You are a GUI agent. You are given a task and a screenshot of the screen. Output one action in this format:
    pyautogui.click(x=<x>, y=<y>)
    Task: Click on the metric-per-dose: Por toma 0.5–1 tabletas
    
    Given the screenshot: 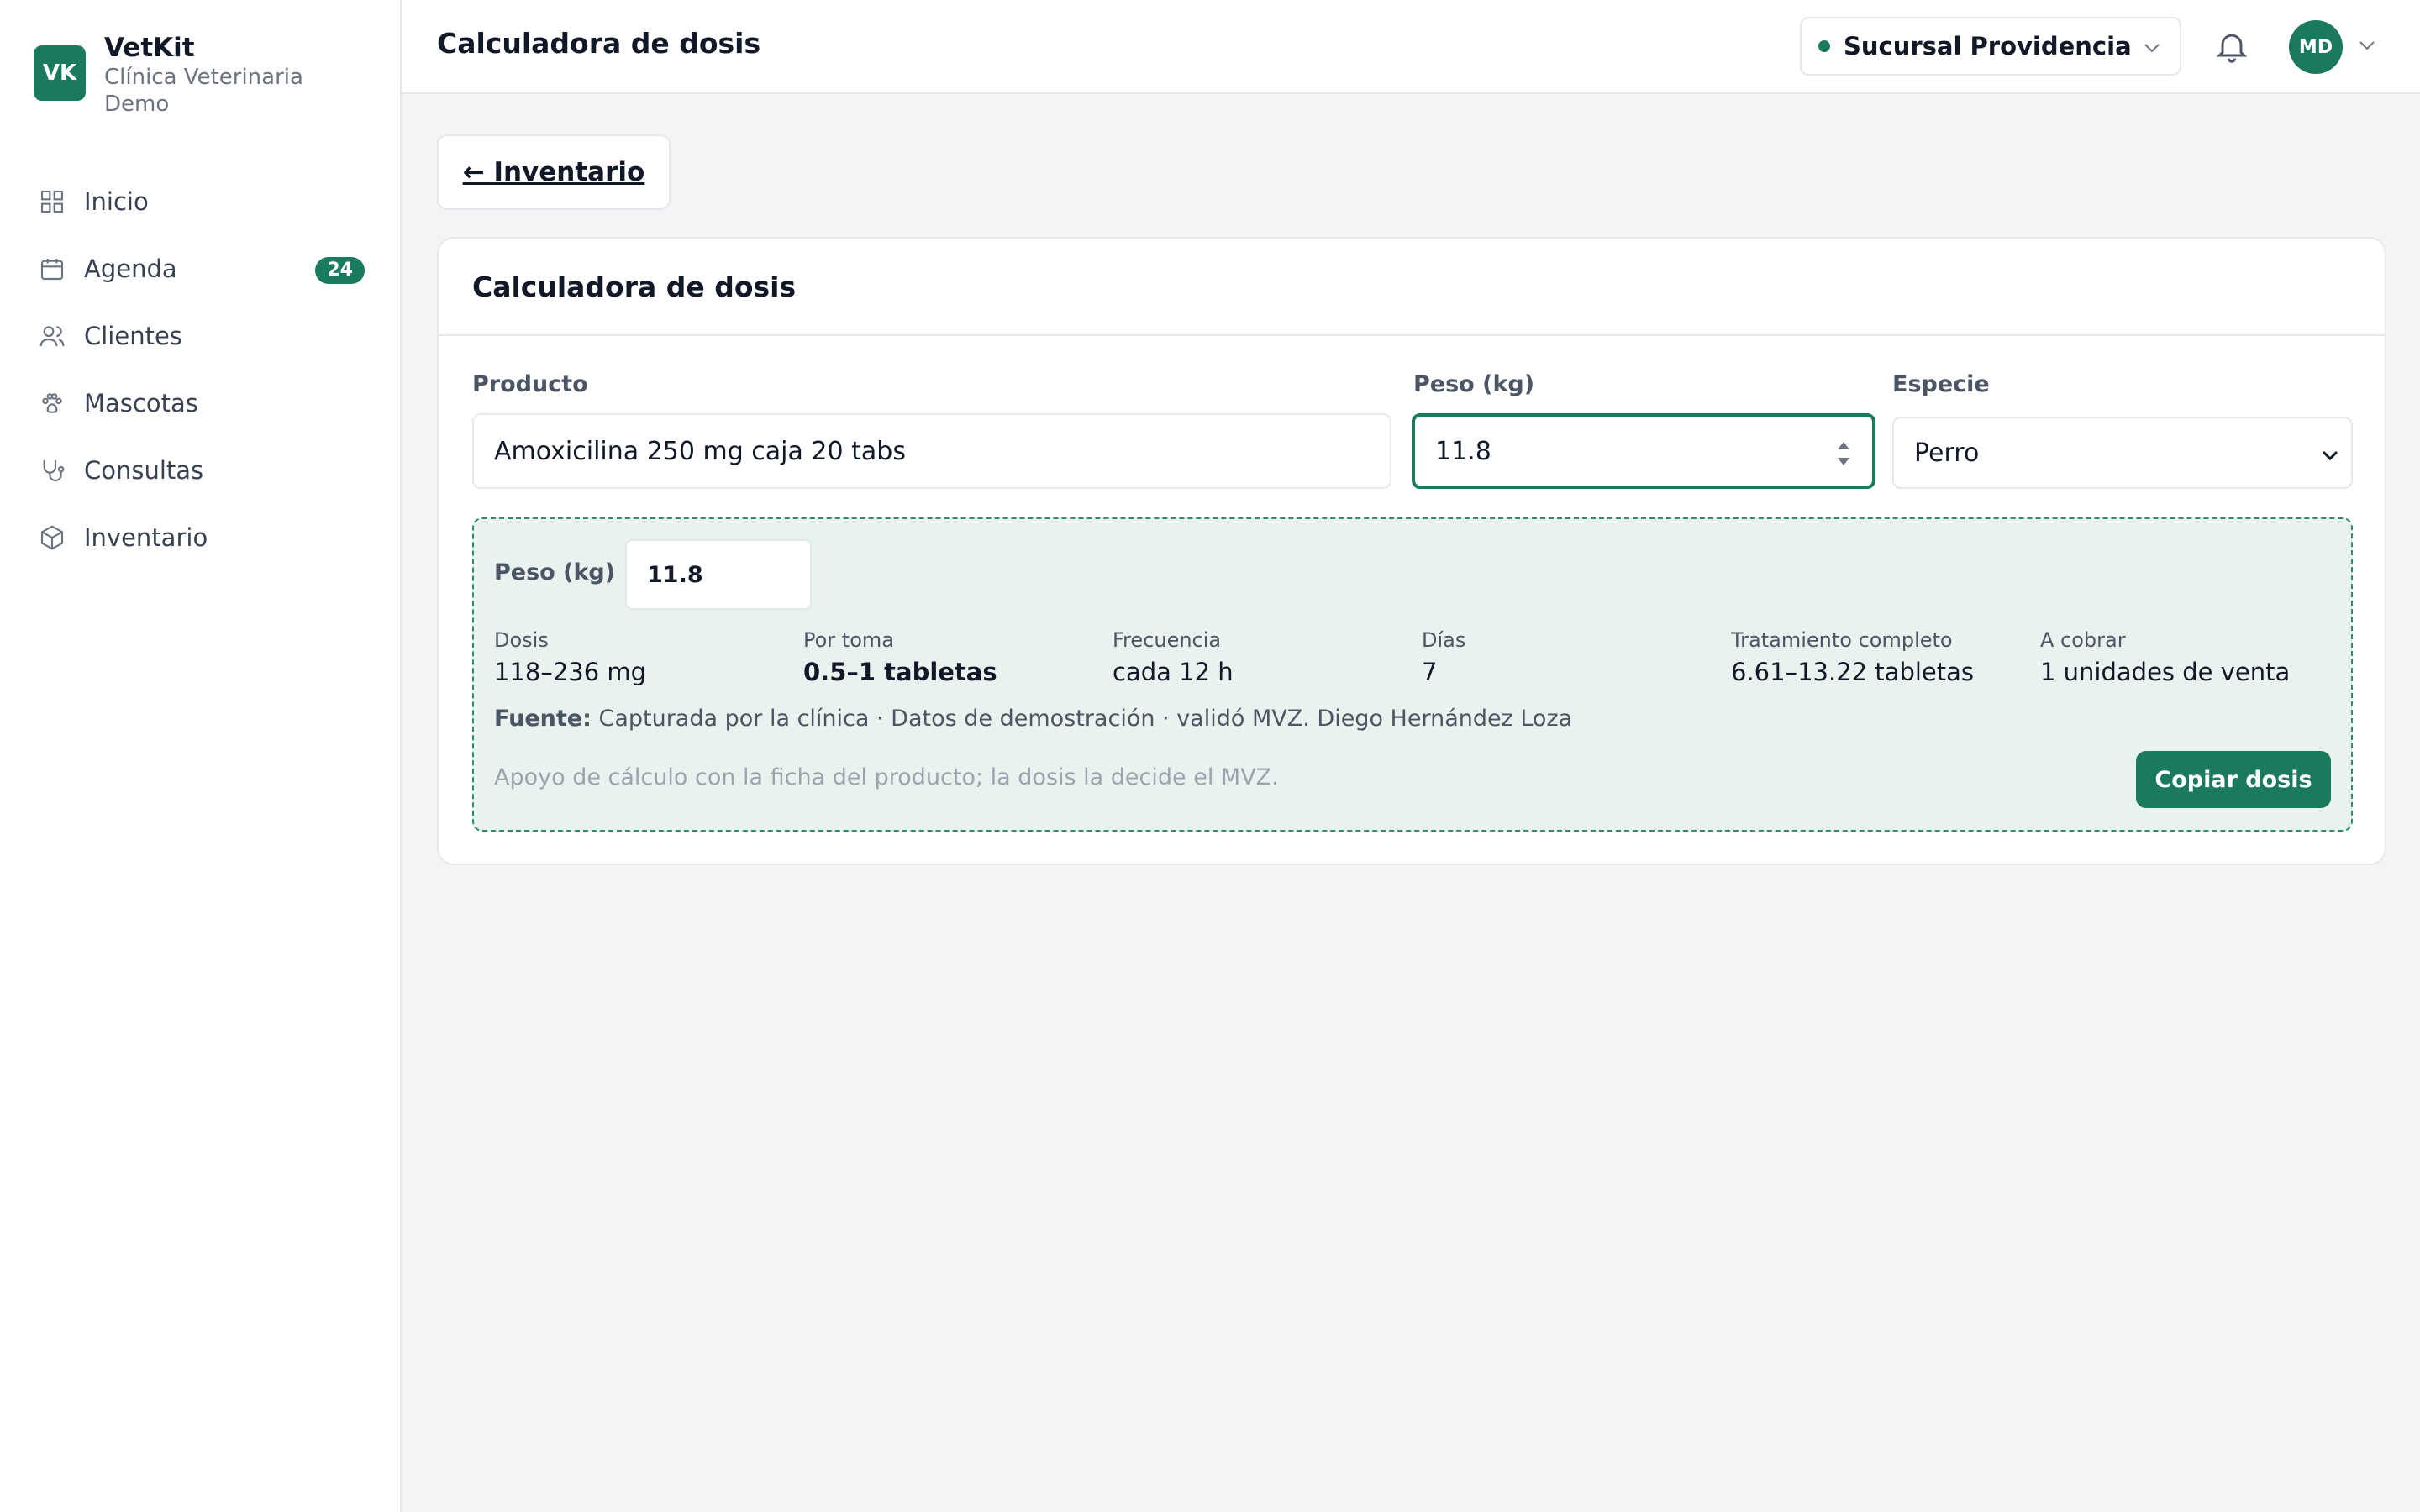 What is the action you would take?
    pyautogui.click(x=900, y=658)
    